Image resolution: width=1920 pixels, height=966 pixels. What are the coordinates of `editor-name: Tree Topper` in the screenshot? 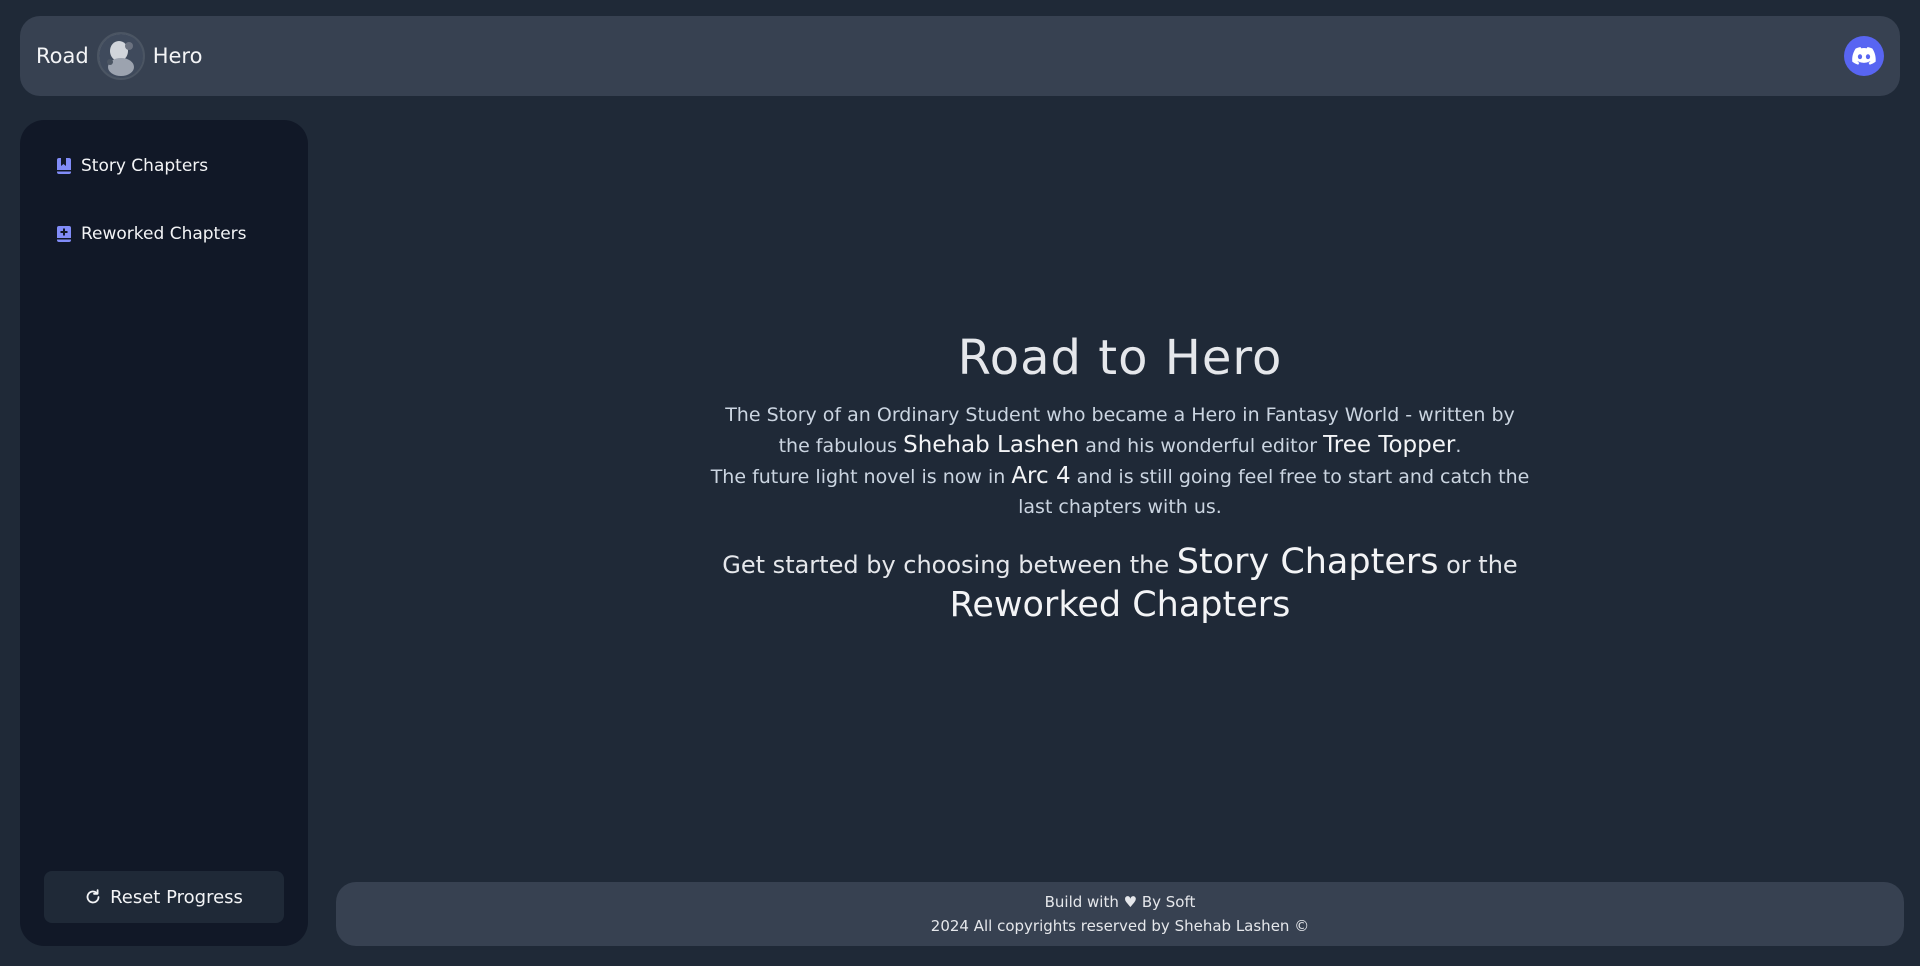 It's located at (1389, 445).